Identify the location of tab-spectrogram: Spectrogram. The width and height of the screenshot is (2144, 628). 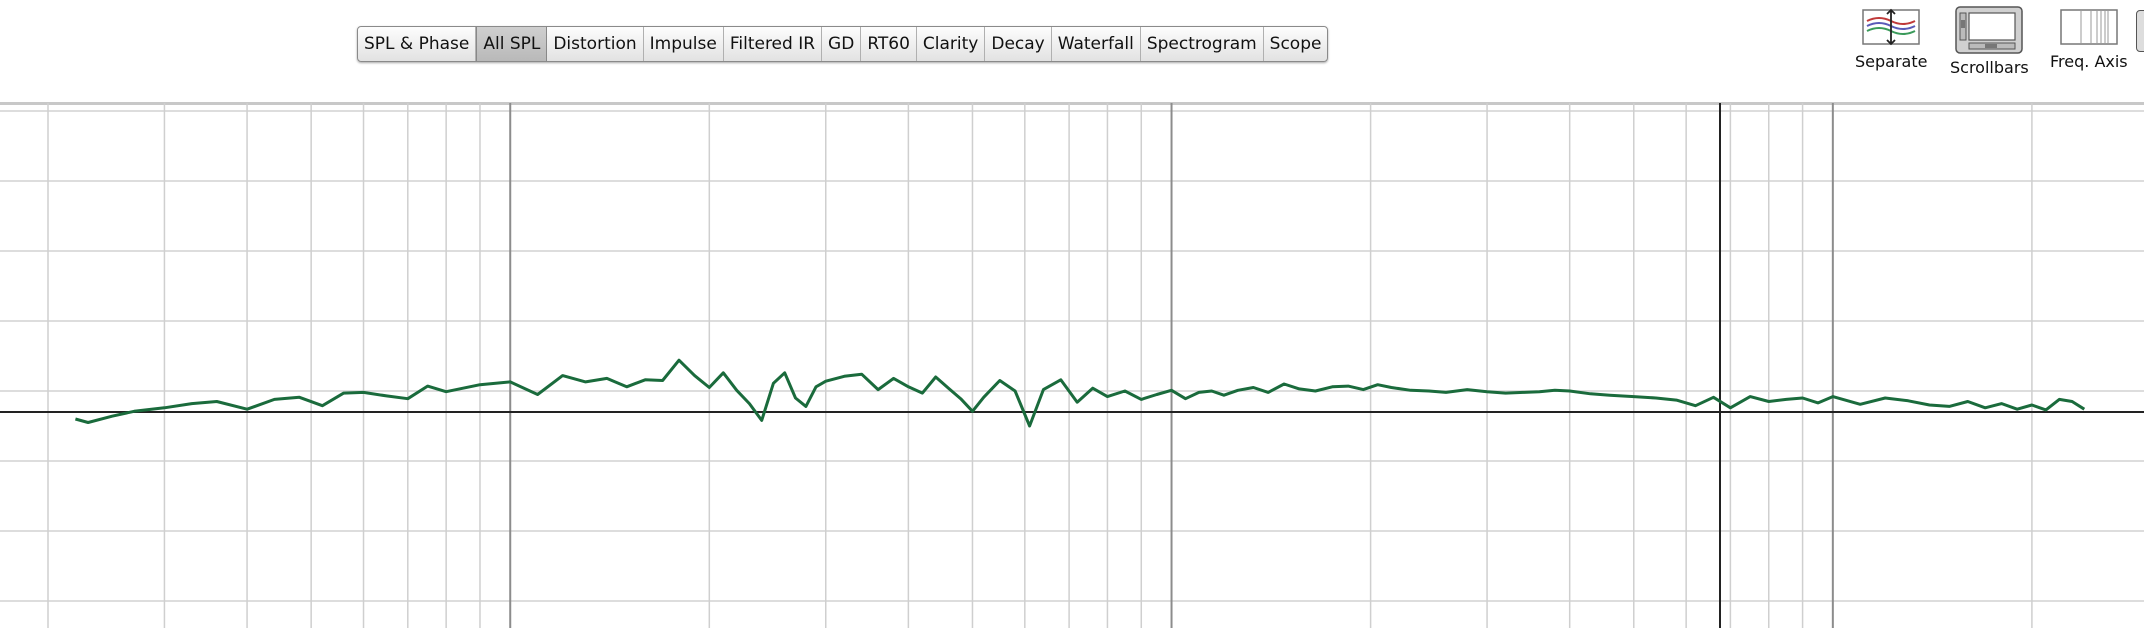
(1202, 44).